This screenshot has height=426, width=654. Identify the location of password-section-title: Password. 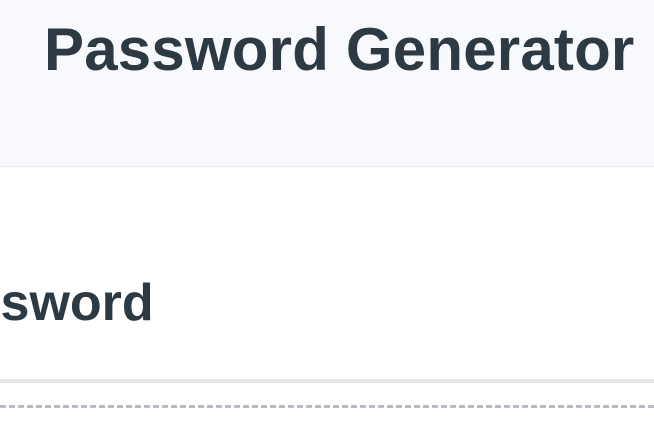
(77, 303).